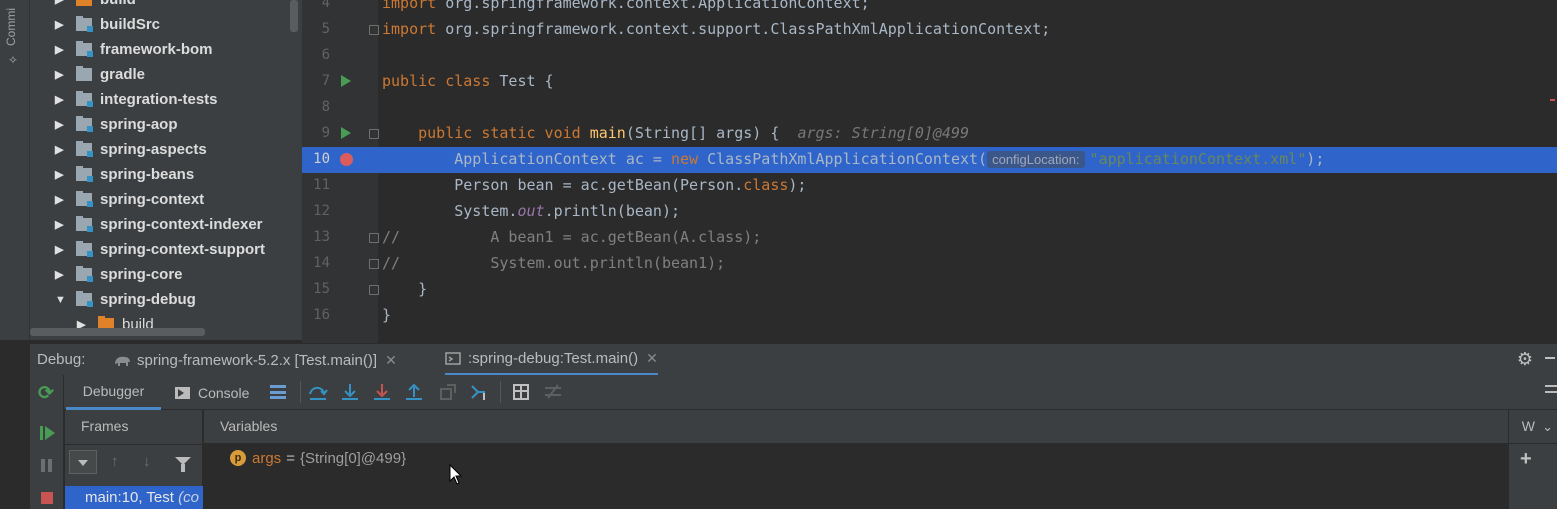  What do you see at coordinates (316, 289) in the screenshot?
I see `line-number: 15` at bounding box center [316, 289].